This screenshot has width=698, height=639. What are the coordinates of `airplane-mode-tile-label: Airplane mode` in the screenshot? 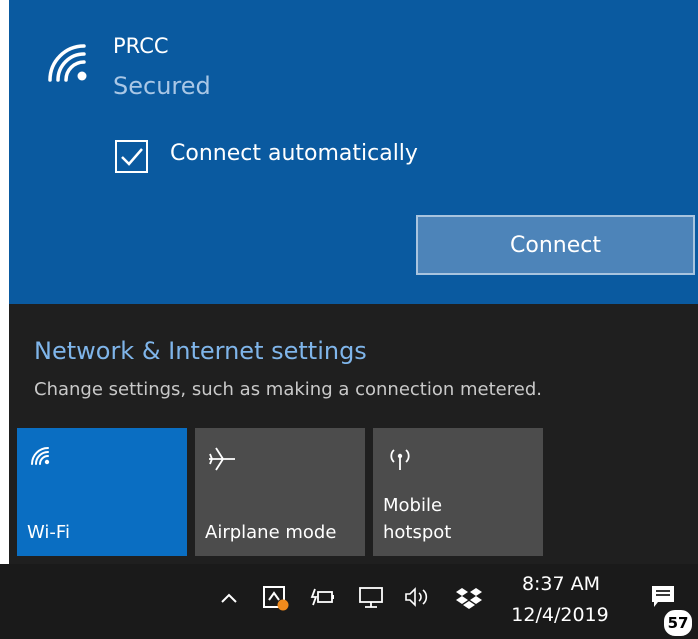 It's located at (271, 532).